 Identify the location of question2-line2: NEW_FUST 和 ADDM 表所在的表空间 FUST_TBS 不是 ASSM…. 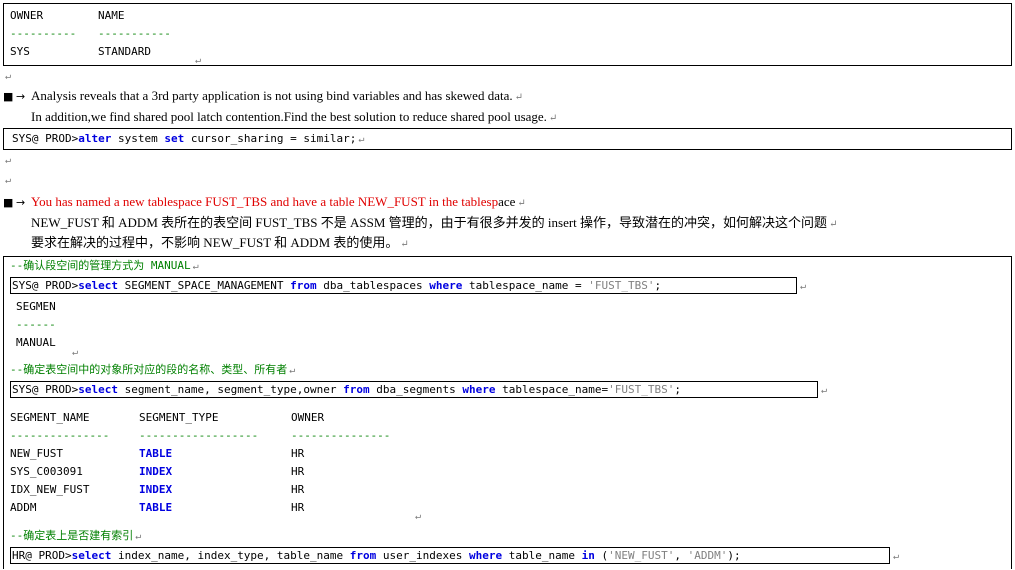
(434, 223).